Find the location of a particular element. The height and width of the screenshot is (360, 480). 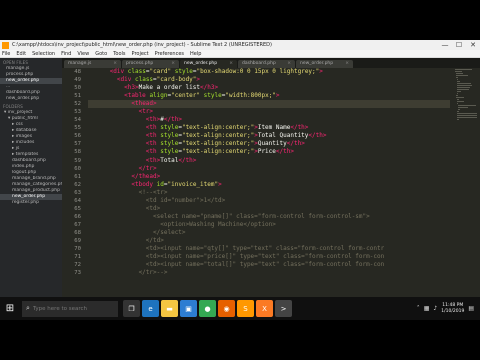

line-number: 49 is located at coordinates (77, 80).